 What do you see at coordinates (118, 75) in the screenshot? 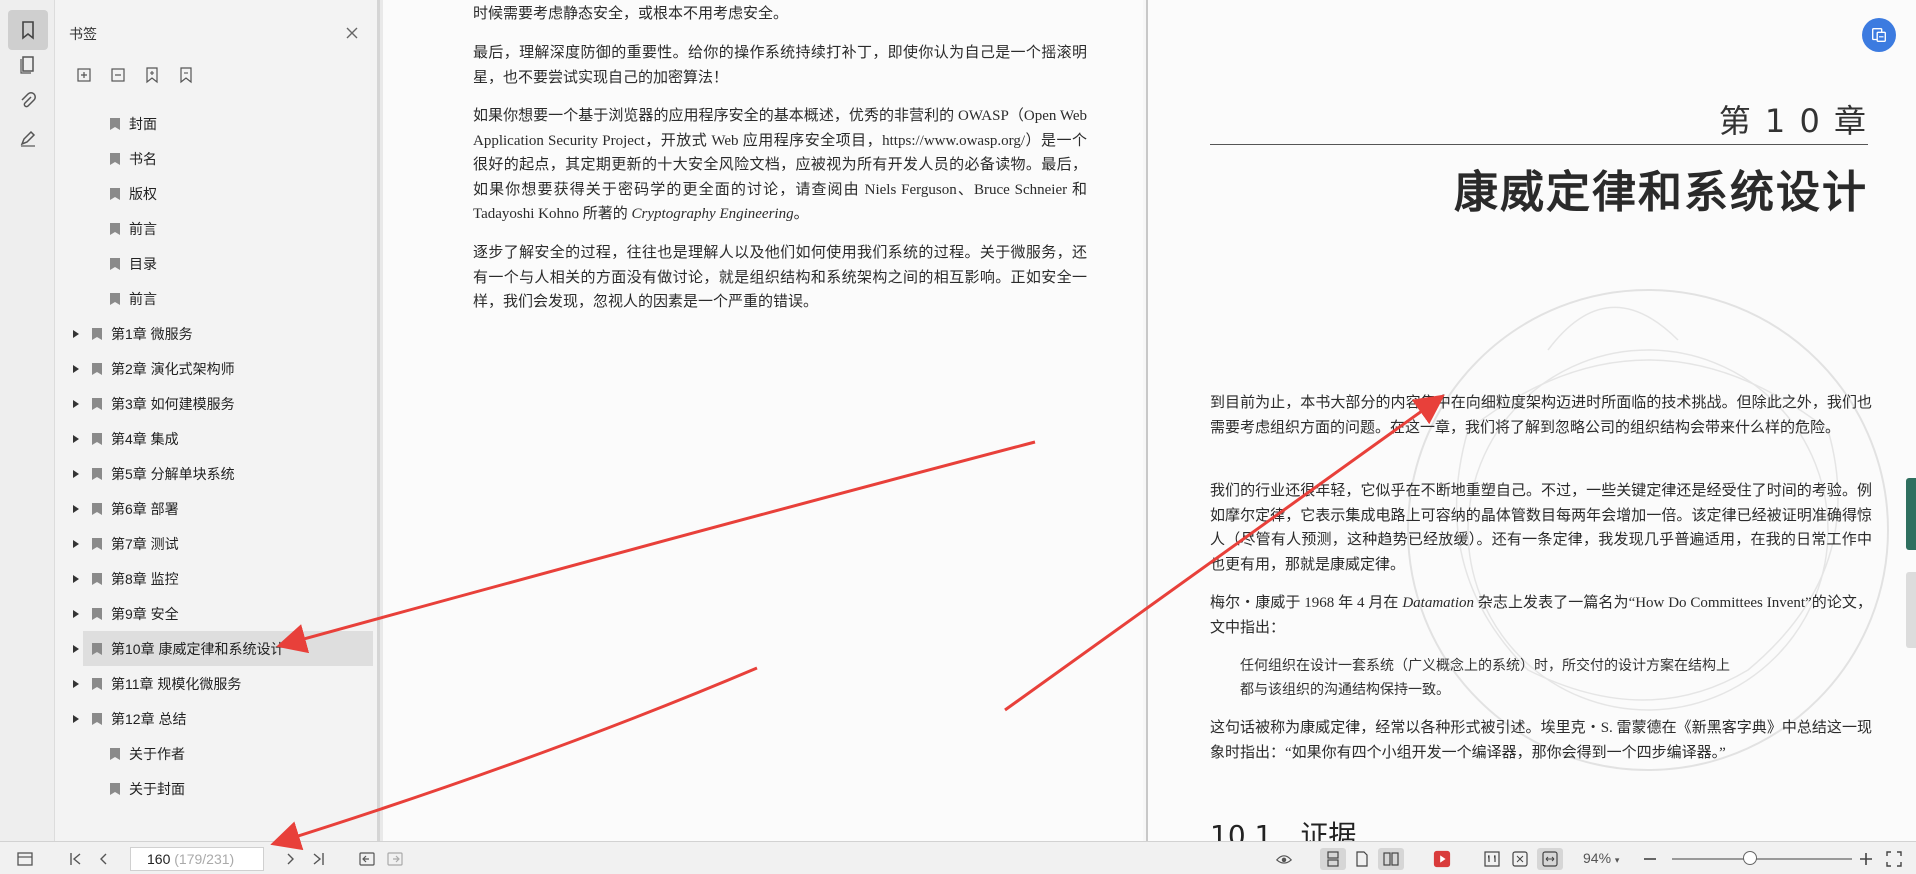
I see `collapse-all-button` at bounding box center [118, 75].